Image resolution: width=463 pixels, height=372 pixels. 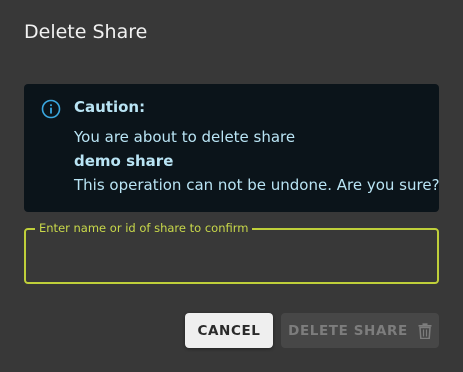 What do you see at coordinates (185, 137) in the screenshot?
I see `alert-message: You are about to delete share` at bounding box center [185, 137].